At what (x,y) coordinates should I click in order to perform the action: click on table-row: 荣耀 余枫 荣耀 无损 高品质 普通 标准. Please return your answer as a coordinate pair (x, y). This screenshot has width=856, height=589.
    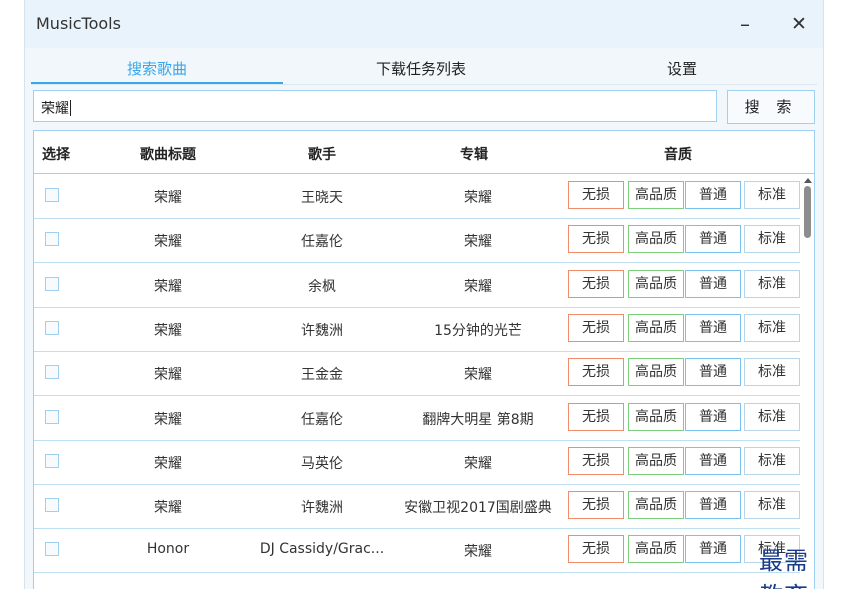
    Looking at the image, I should click on (417, 285).